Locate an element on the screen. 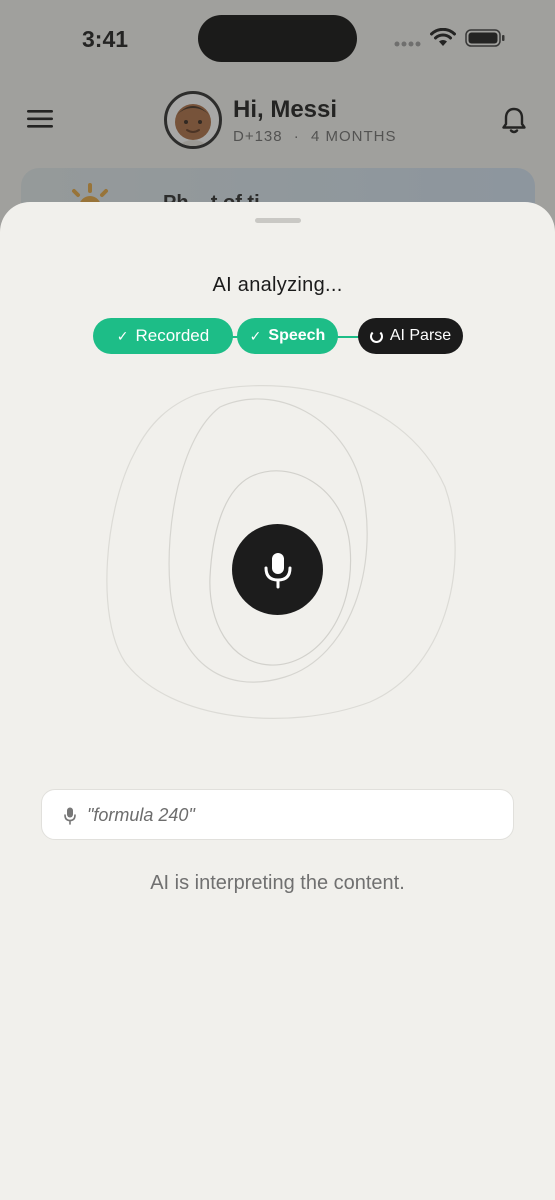 The height and width of the screenshot is (1200, 555). transcript-field: "formula 240" is located at coordinates (277, 814).